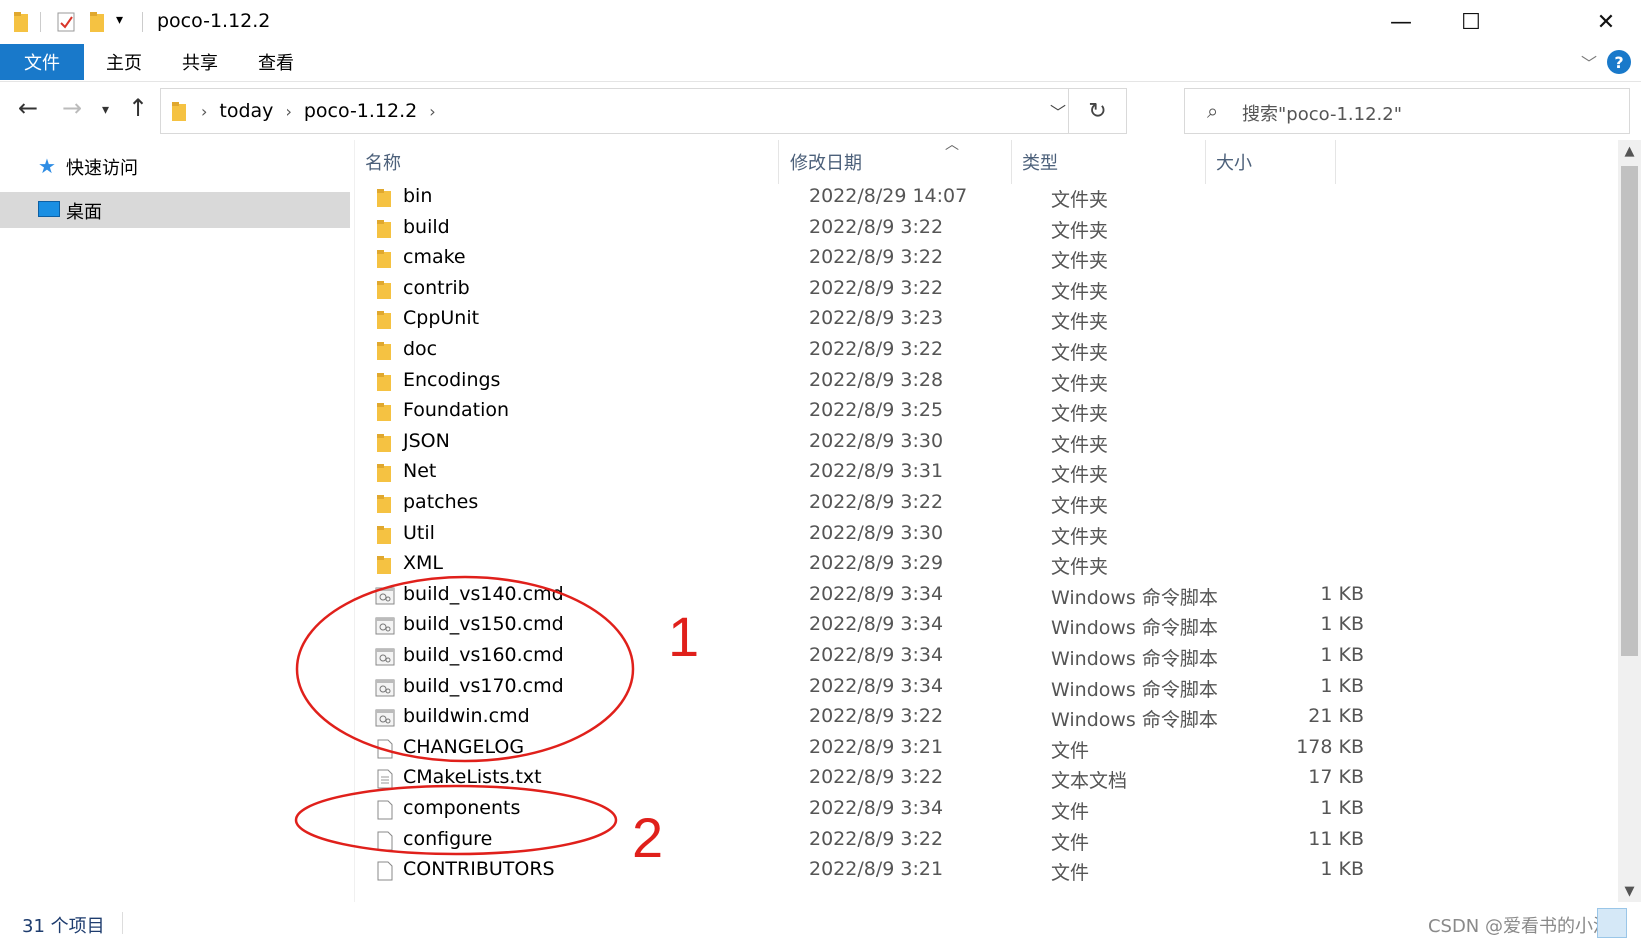 This screenshot has height=944, width=1641. I want to click on nav-item-label: 桌面, so click(84, 212).